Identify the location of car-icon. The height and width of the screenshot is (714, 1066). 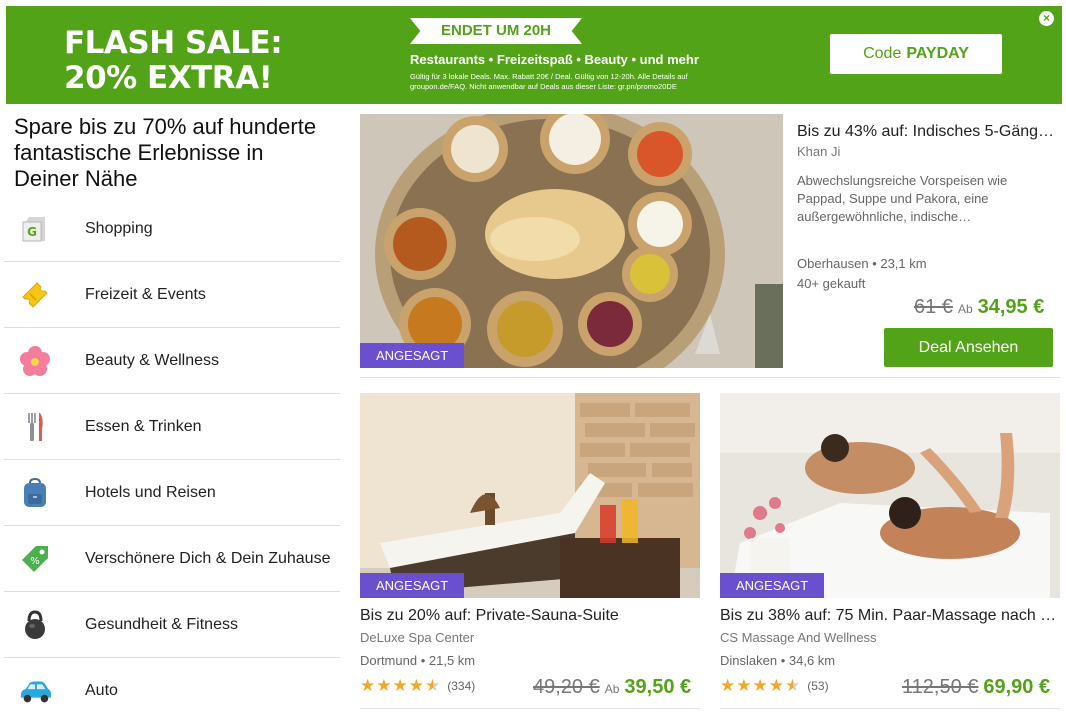
(35, 691).